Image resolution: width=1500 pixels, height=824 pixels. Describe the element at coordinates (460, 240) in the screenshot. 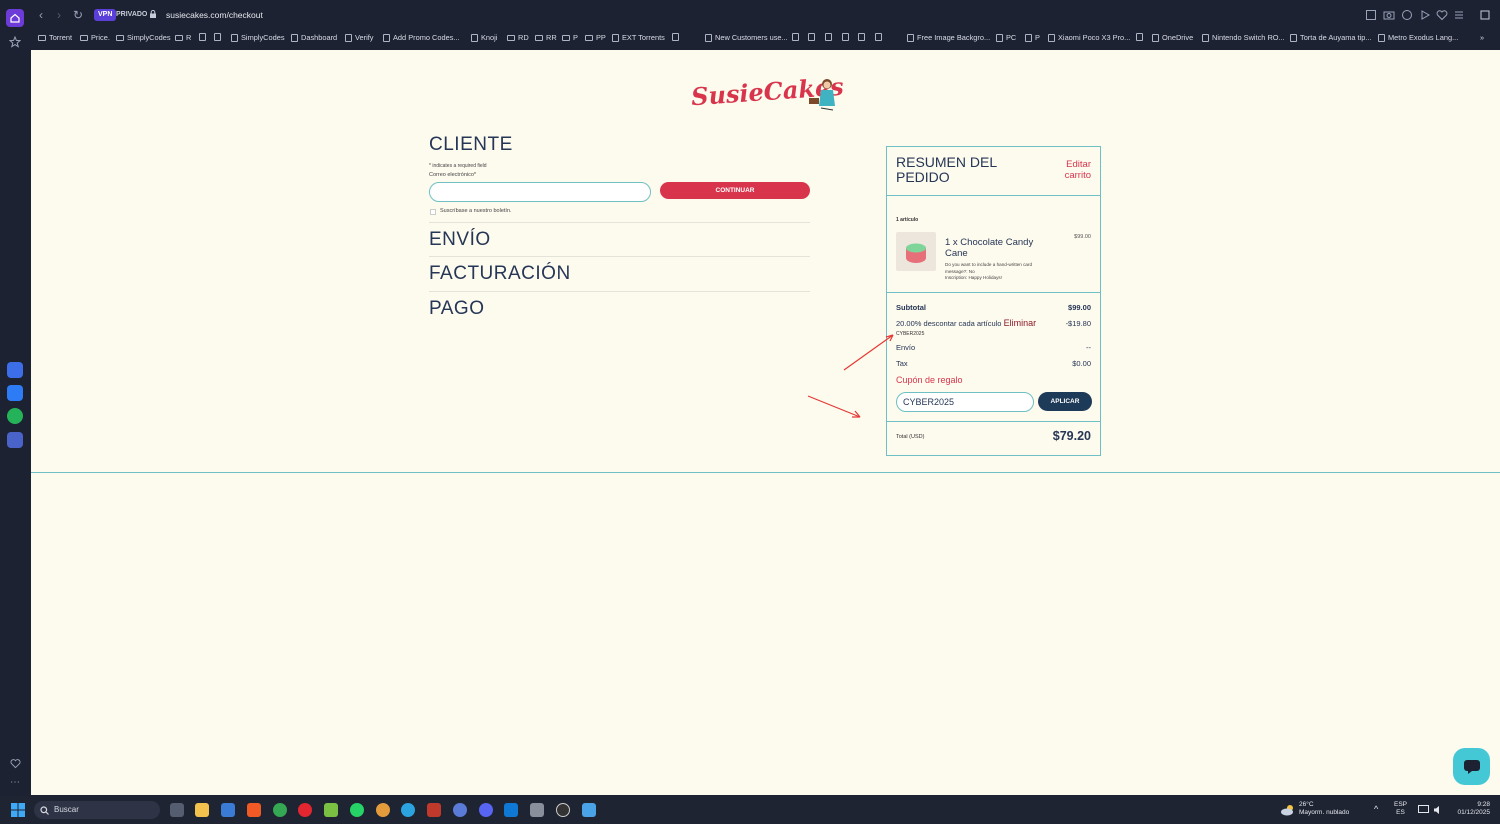

I see `envio-title: ENVÍO` at that location.